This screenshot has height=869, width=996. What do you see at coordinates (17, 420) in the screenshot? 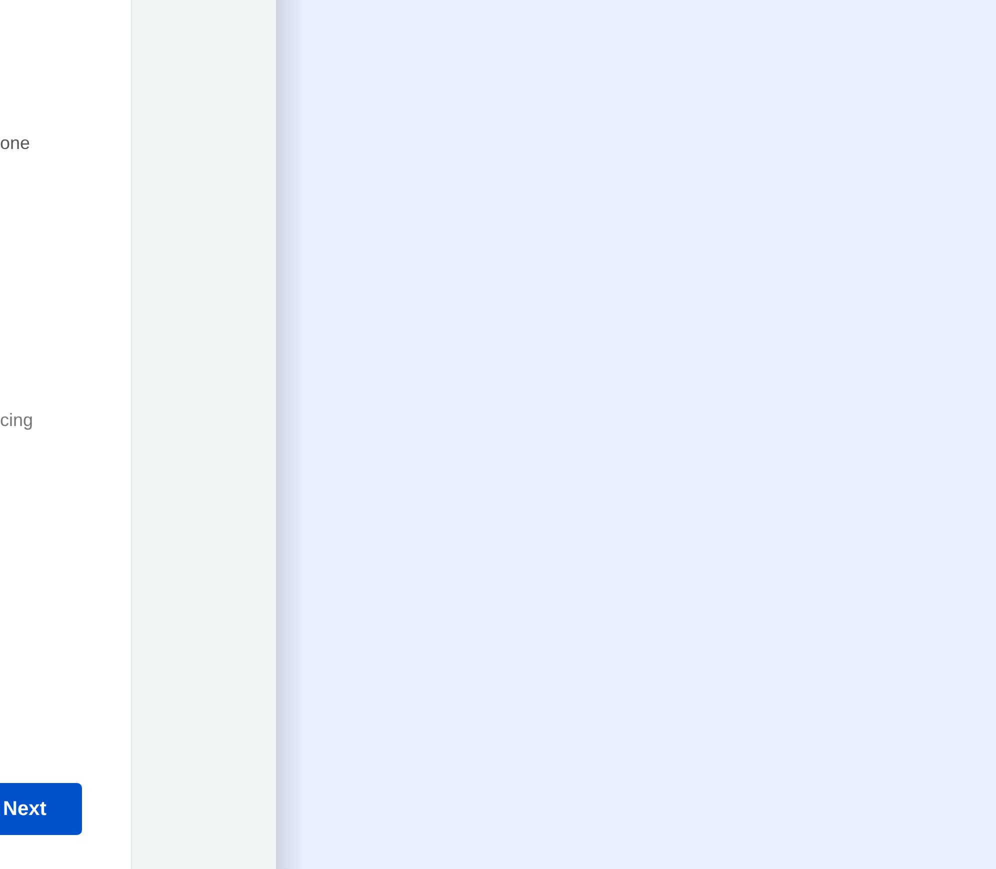
I see `label-text: cing` at bounding box center [17, 420].